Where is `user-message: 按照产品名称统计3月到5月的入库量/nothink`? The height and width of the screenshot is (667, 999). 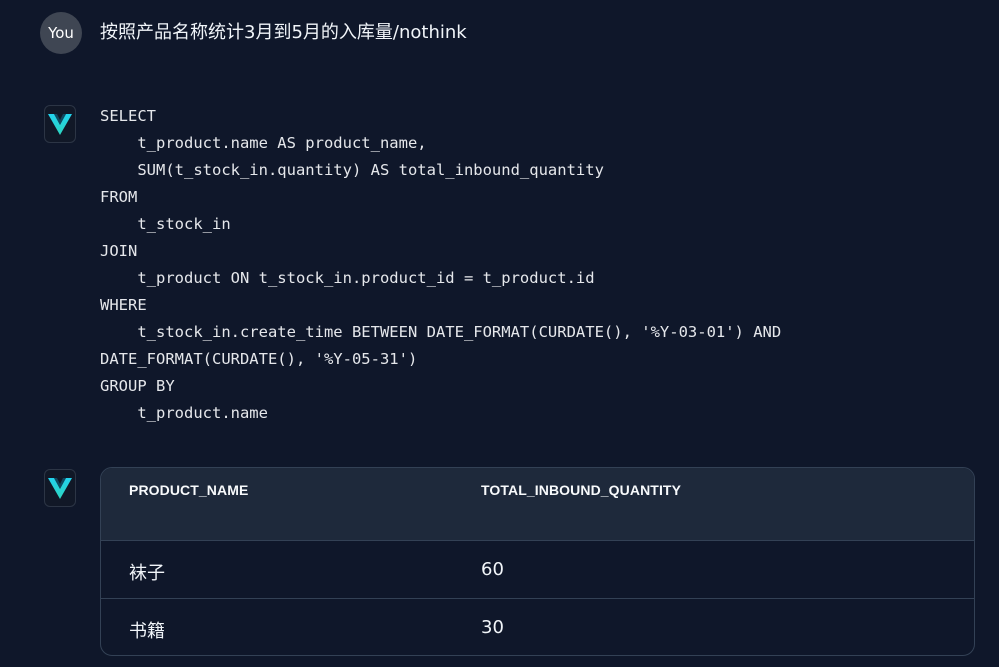 user-message: 按照产品名称统计3月到5月的入库量/nothink is located at coordinates (283, 32).